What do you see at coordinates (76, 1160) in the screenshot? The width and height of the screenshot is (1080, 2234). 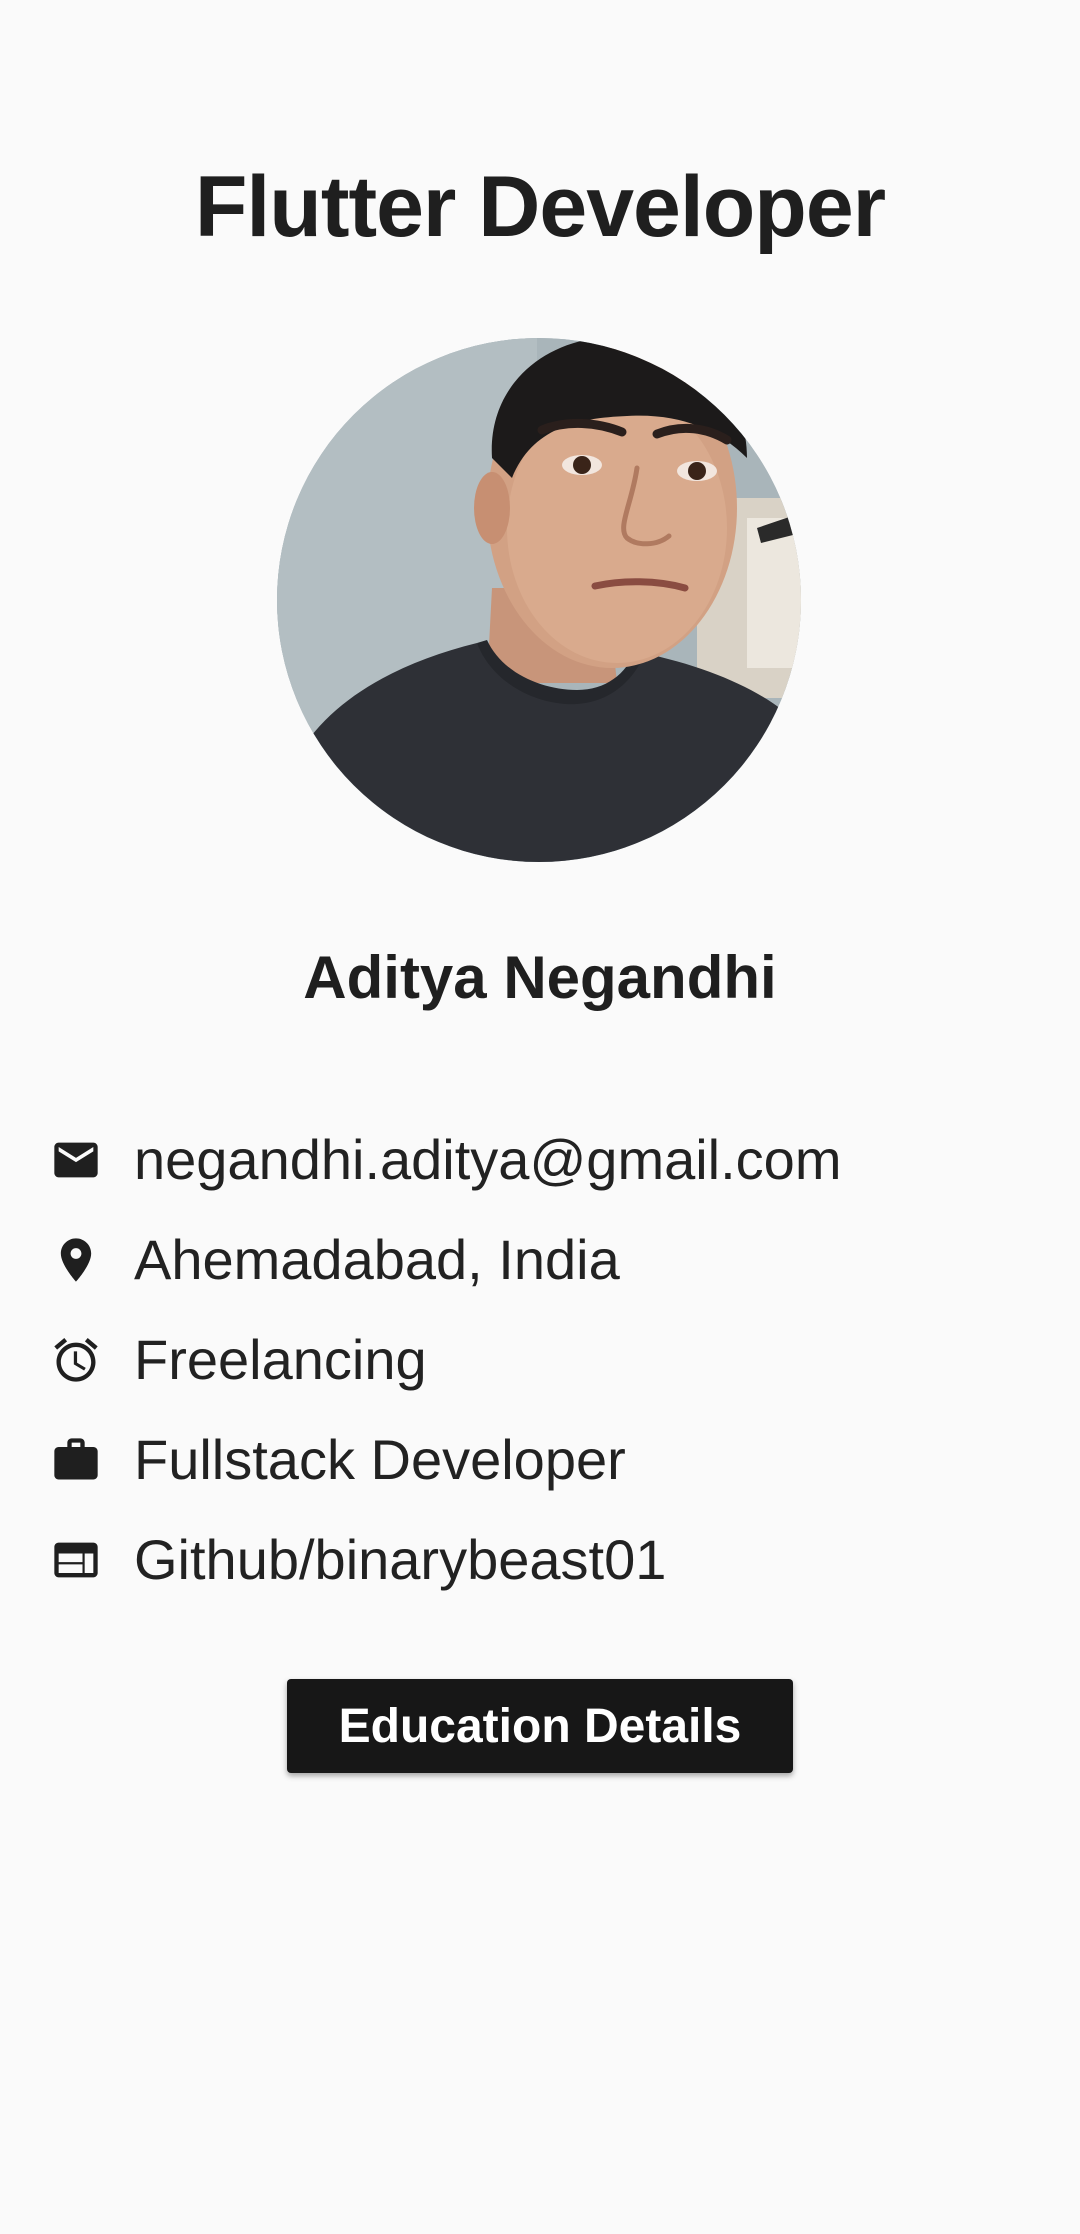 I see `mail-icon` at bounding box center [76, 1160].